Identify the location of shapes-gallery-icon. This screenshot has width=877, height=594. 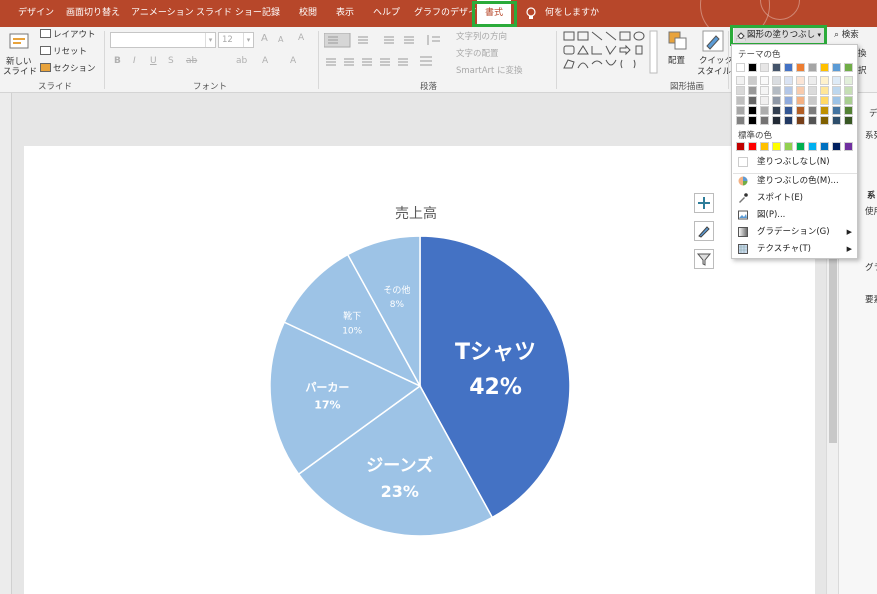
(610, 52).